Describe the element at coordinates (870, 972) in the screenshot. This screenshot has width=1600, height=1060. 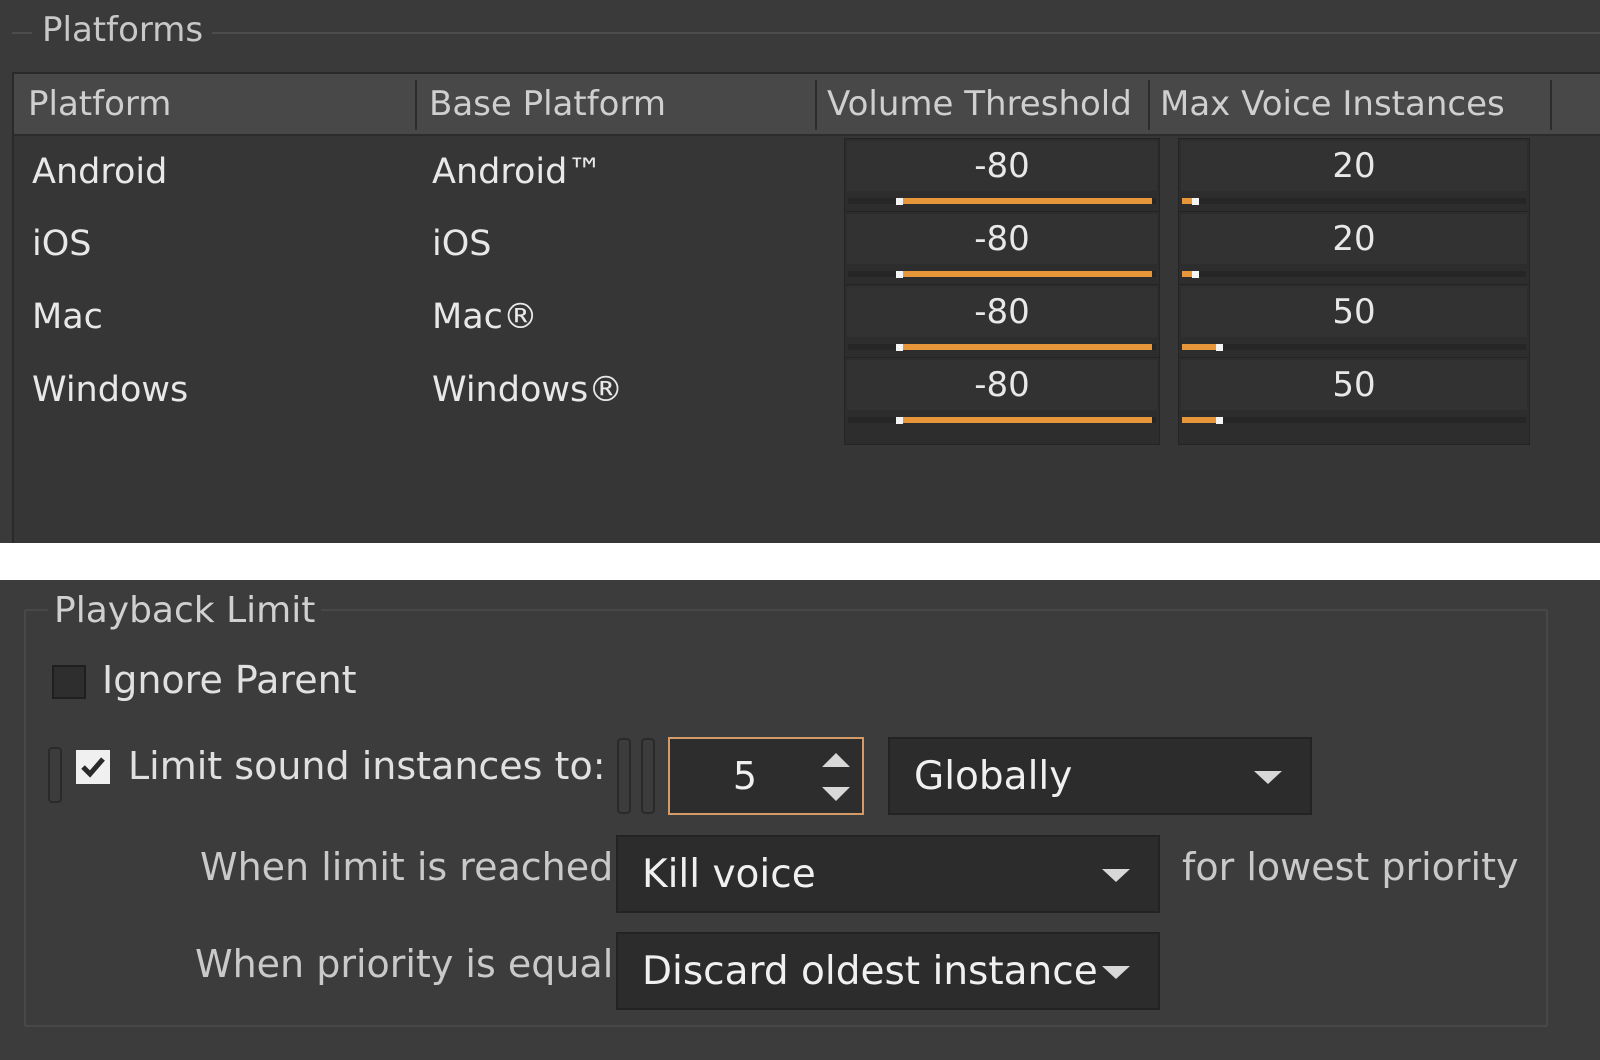
I see `when-priority-dropdown-value: Discard oldest instance` at that location.